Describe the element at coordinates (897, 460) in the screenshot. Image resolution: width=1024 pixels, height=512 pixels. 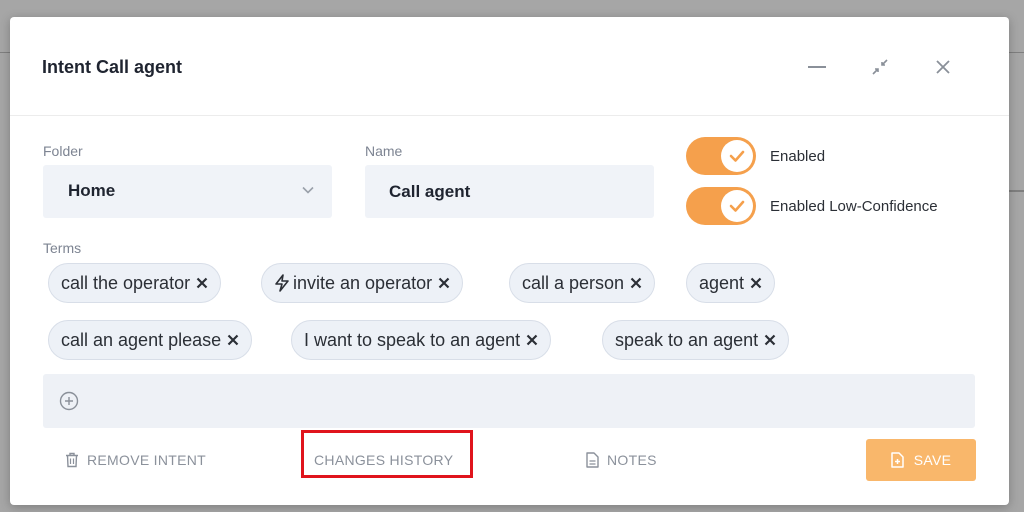
I see `save-file-icon` at that location.